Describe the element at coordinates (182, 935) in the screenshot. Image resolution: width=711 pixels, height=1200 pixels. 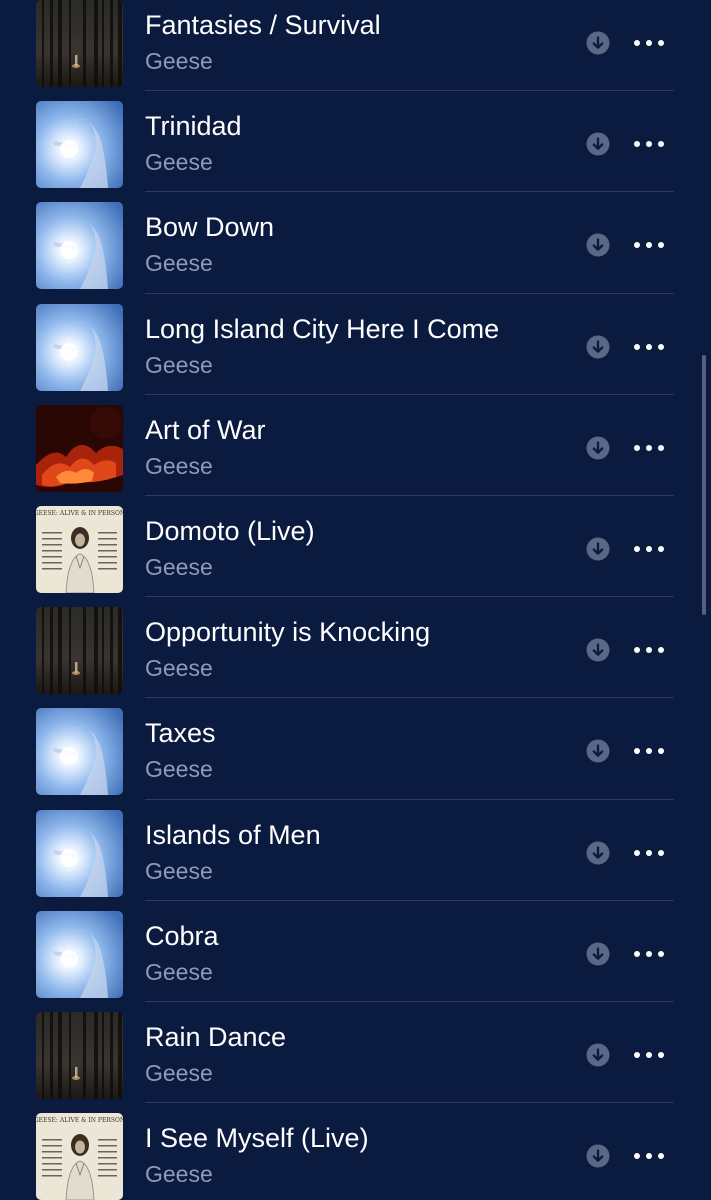
I see `song-title: Cobra` at that location.